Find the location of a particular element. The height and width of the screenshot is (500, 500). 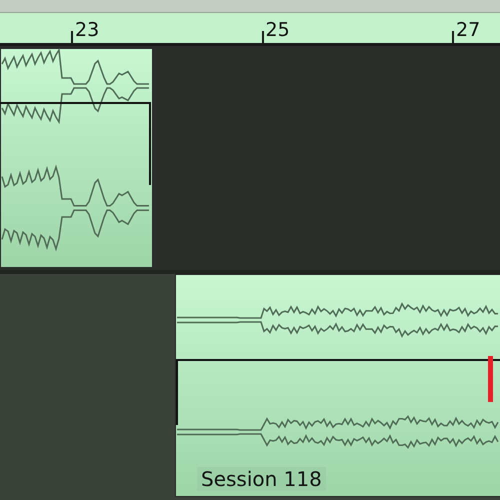

playhead-marker is located at coordinates (490, 379).